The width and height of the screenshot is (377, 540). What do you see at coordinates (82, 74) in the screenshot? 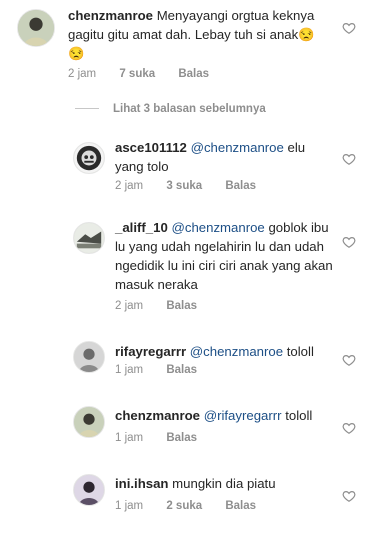
I see `comment-time: 2 jam` at bounding box center [82, 74].